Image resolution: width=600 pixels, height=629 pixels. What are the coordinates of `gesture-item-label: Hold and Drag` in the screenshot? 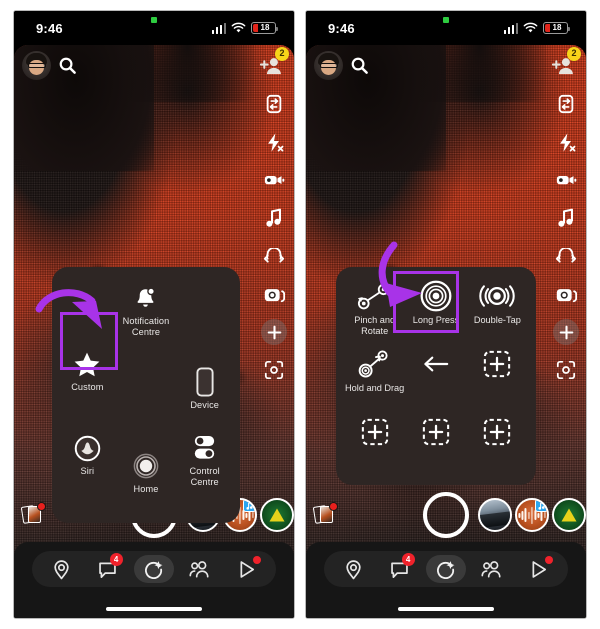 It's located at (375, 388).